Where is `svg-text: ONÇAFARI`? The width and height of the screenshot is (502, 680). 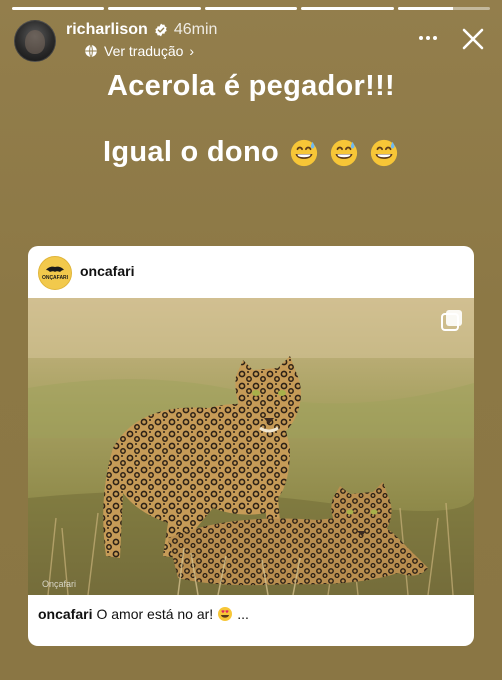 svg-text: ONÇAFARI is located at coordinates (55, 278).